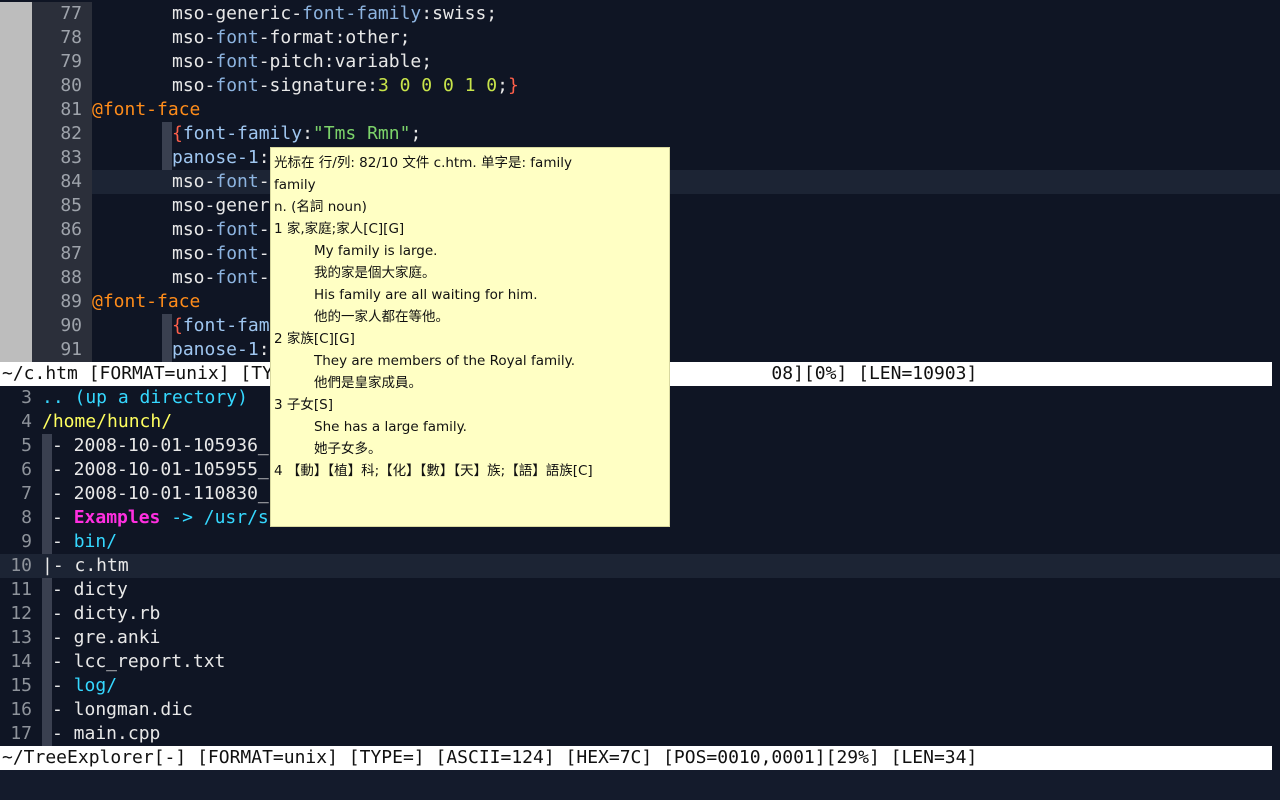  What do you see at coordinates (390, 427) in the screenshot?
I see `tooltip-line: She has a large family.` at bounding box center [390, 427].